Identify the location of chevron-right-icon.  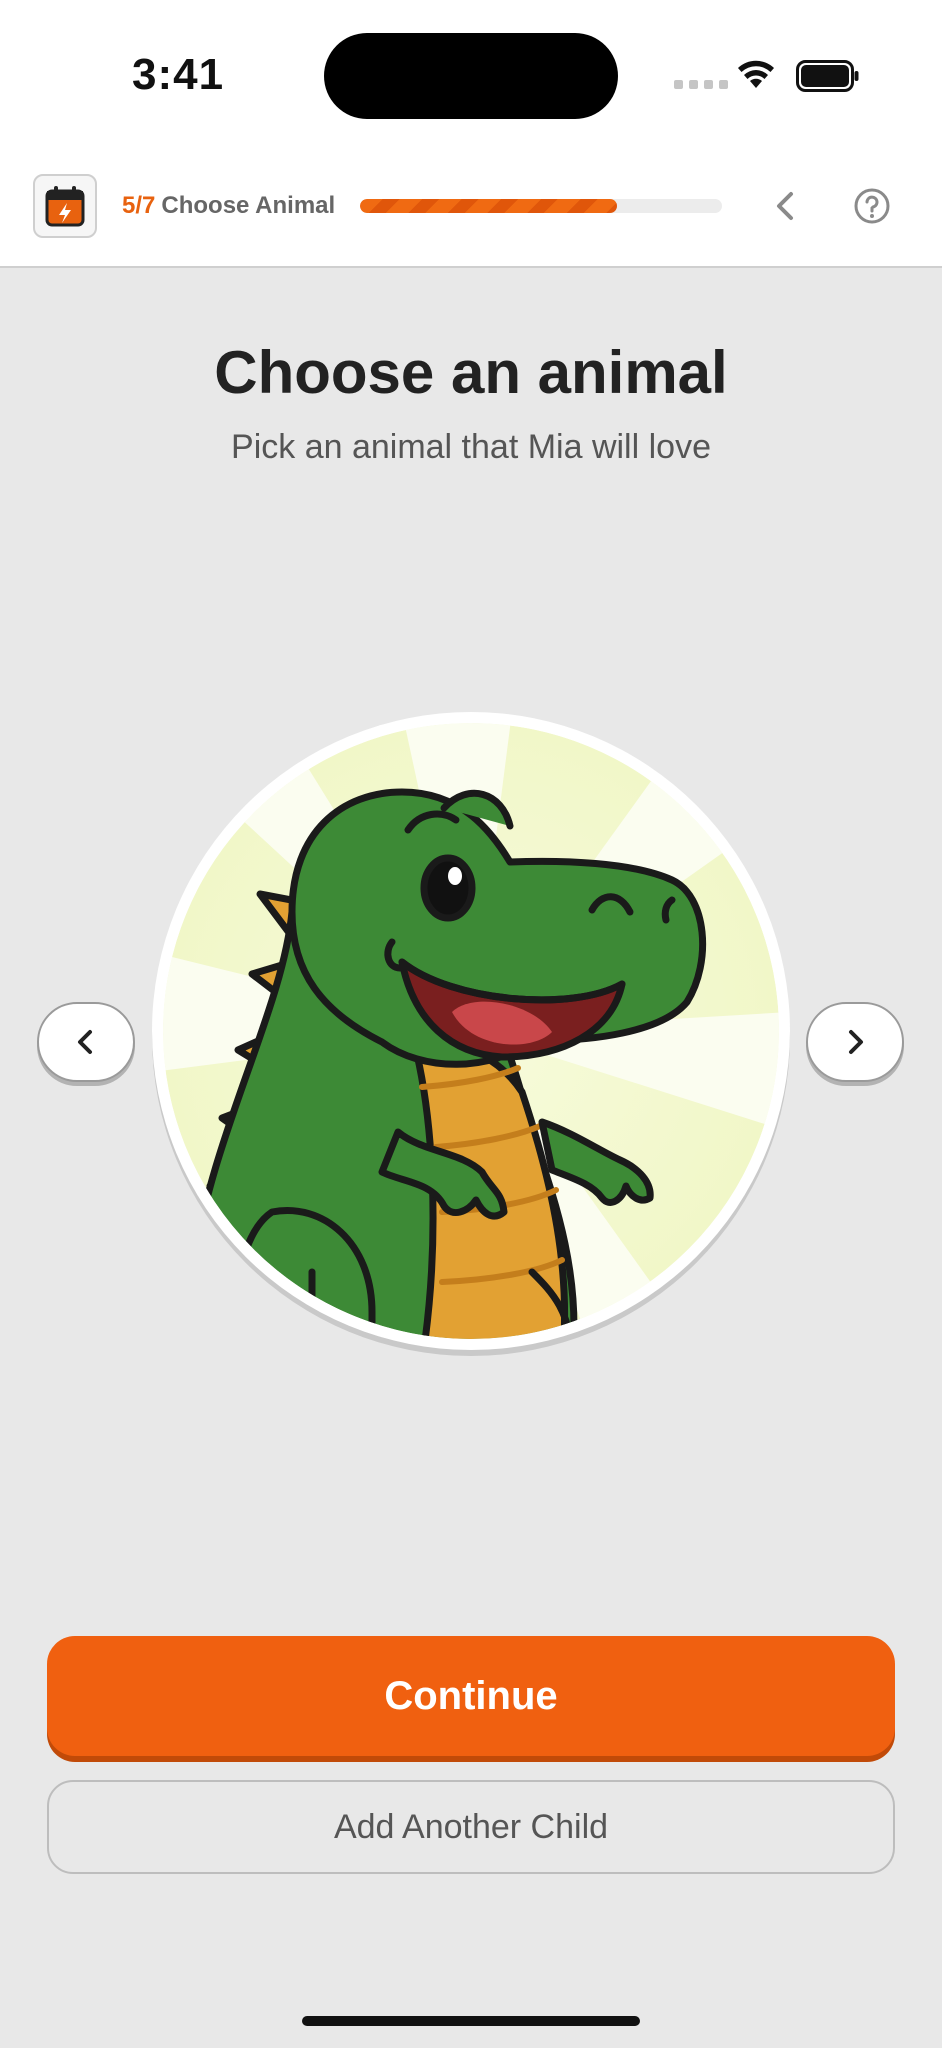
(856, 1042).